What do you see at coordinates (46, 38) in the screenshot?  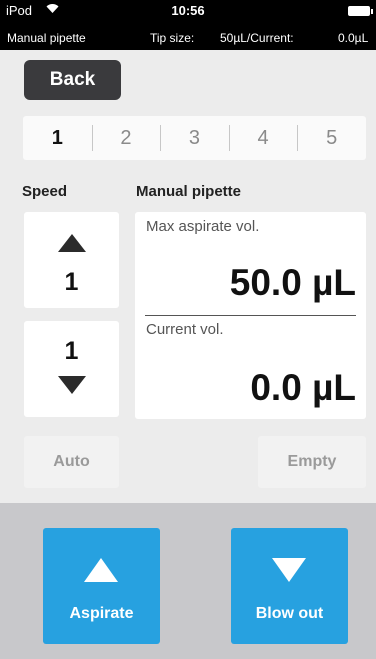 I see `mode-label: Manual pipette` at bounding box center [46, 38].